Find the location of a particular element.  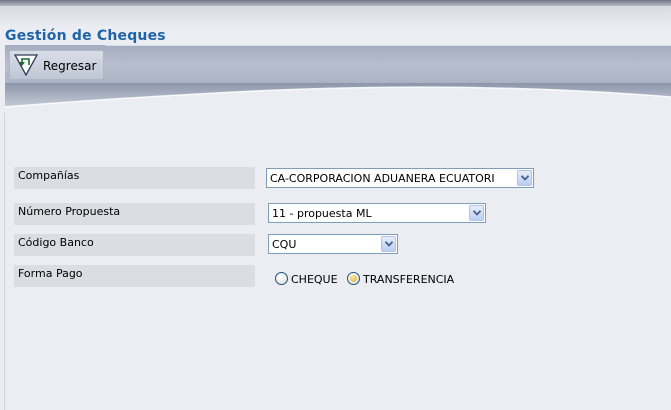

page-title: Gestión de Cheques is located at coordinates (85, 36).